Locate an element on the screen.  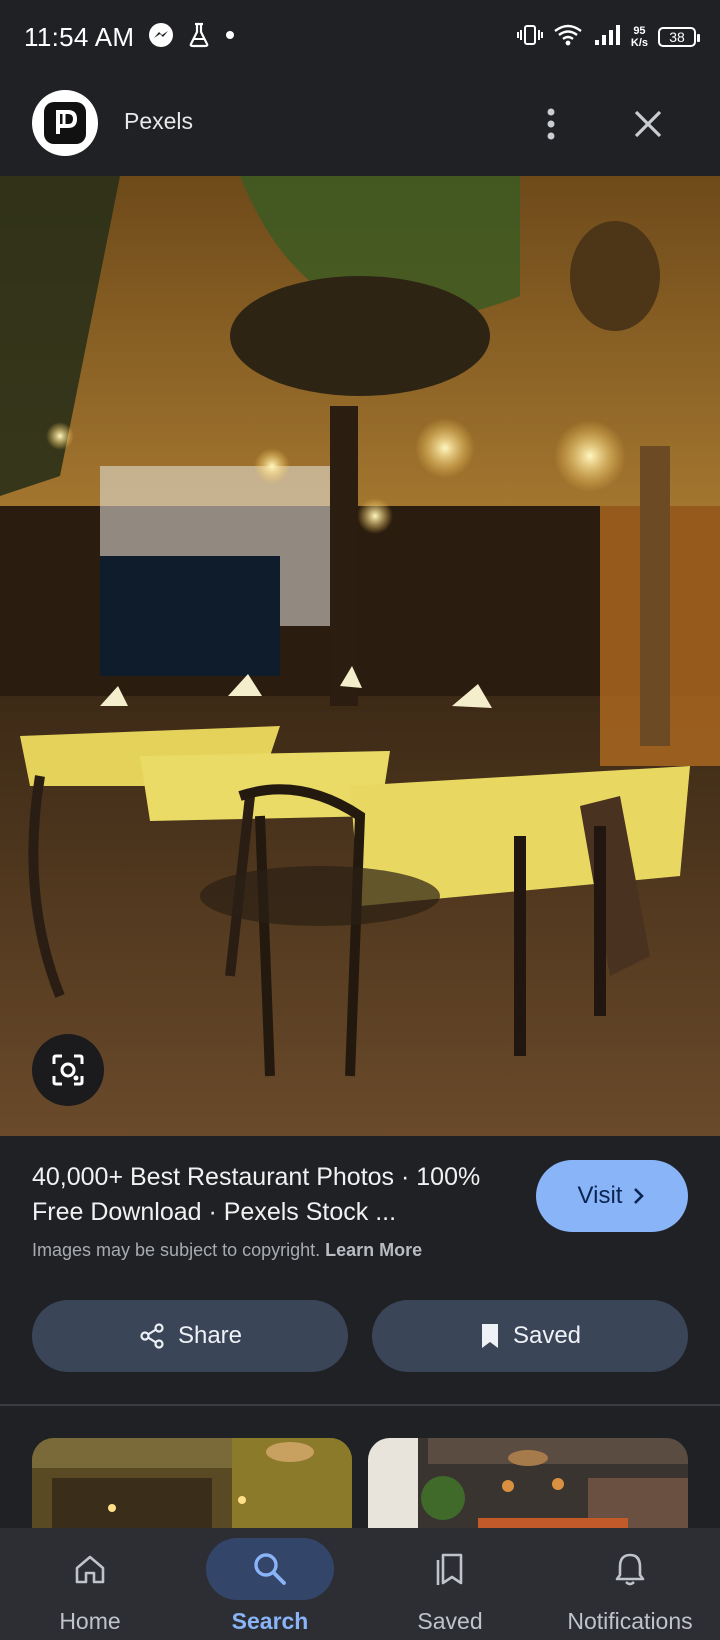
nav-search-icon-wrap is located at coordinates (270, 1569).